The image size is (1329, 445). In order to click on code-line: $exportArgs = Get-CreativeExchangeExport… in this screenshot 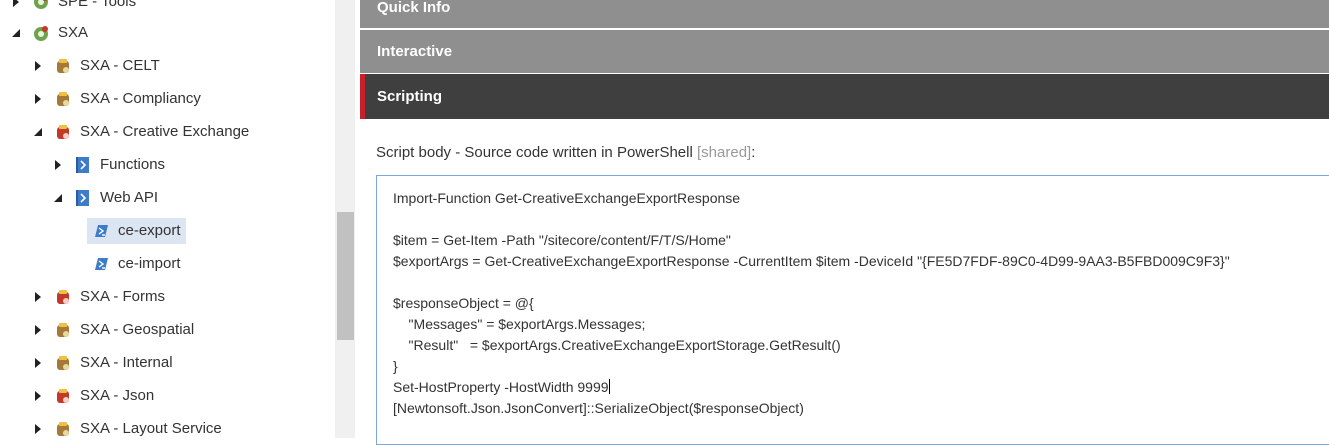, I will do `click(811, 261)`.